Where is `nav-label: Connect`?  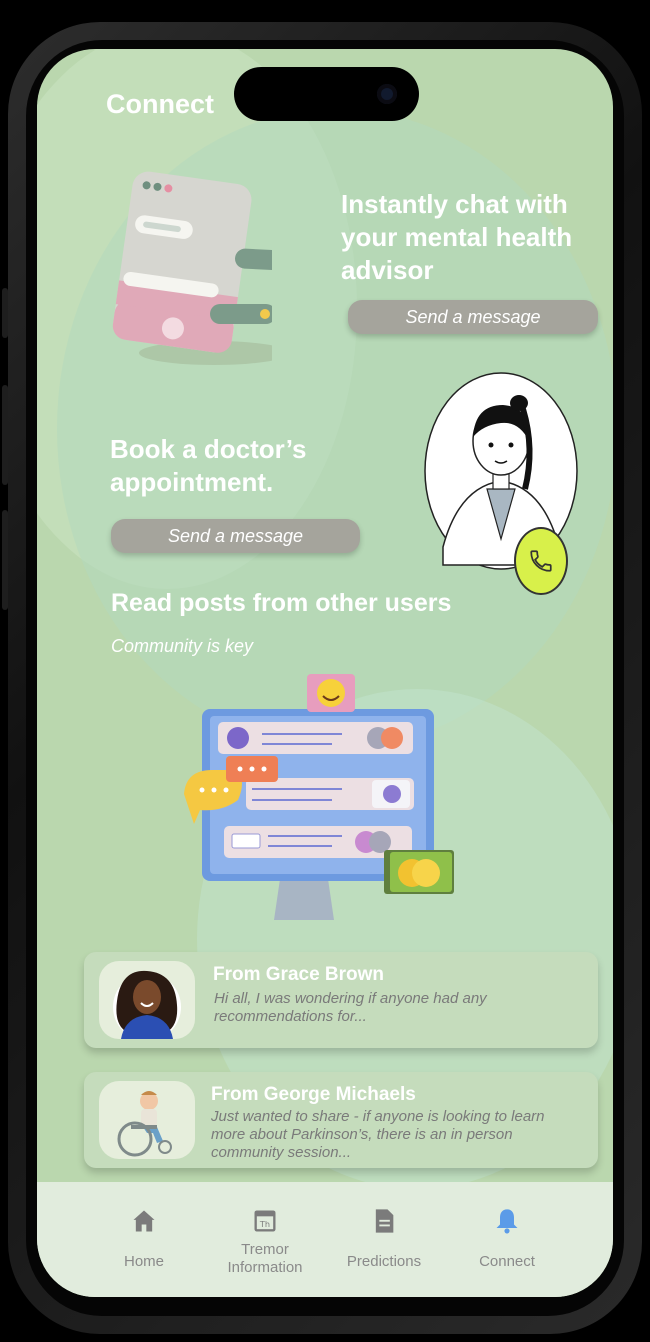
nav-label: Connect is located at coordinates (507, 1261).